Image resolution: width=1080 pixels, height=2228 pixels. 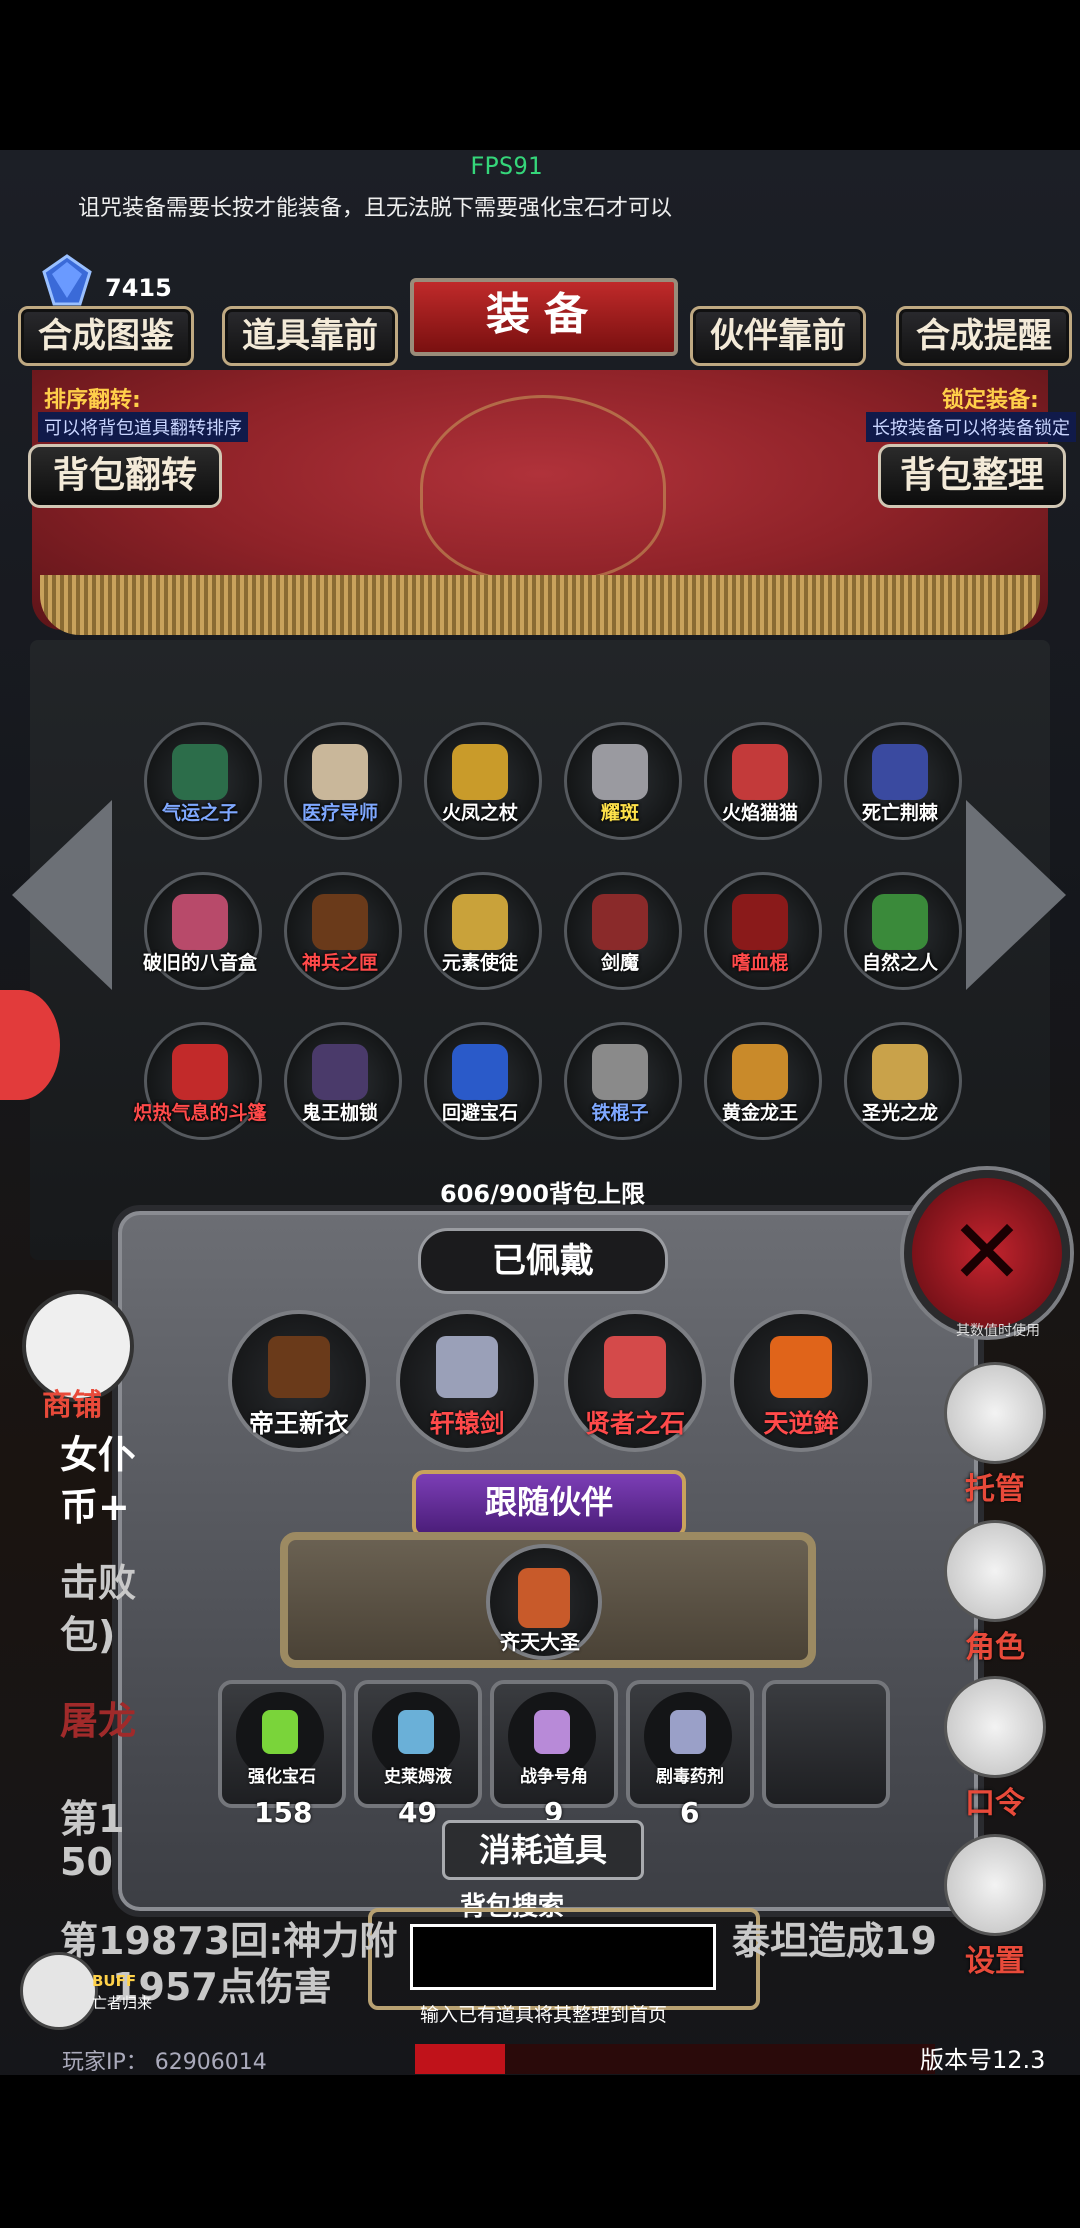 I want to click on inventory-item: 破旧的八音盒, so click(x=200, y=934).